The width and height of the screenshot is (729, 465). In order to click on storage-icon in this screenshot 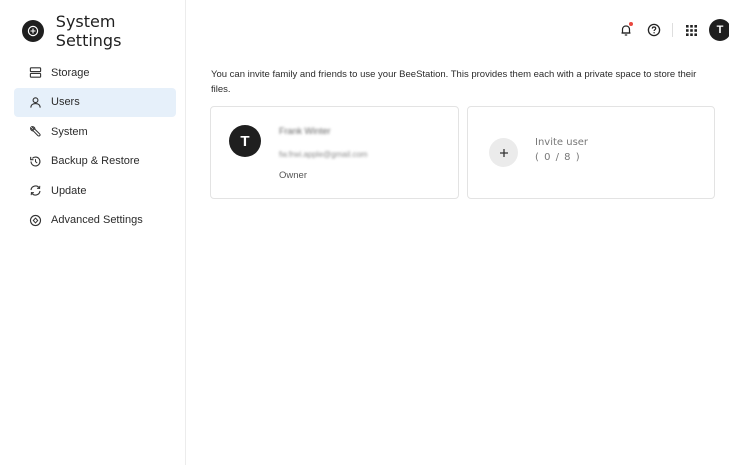, I will do `click(35, 73)`.